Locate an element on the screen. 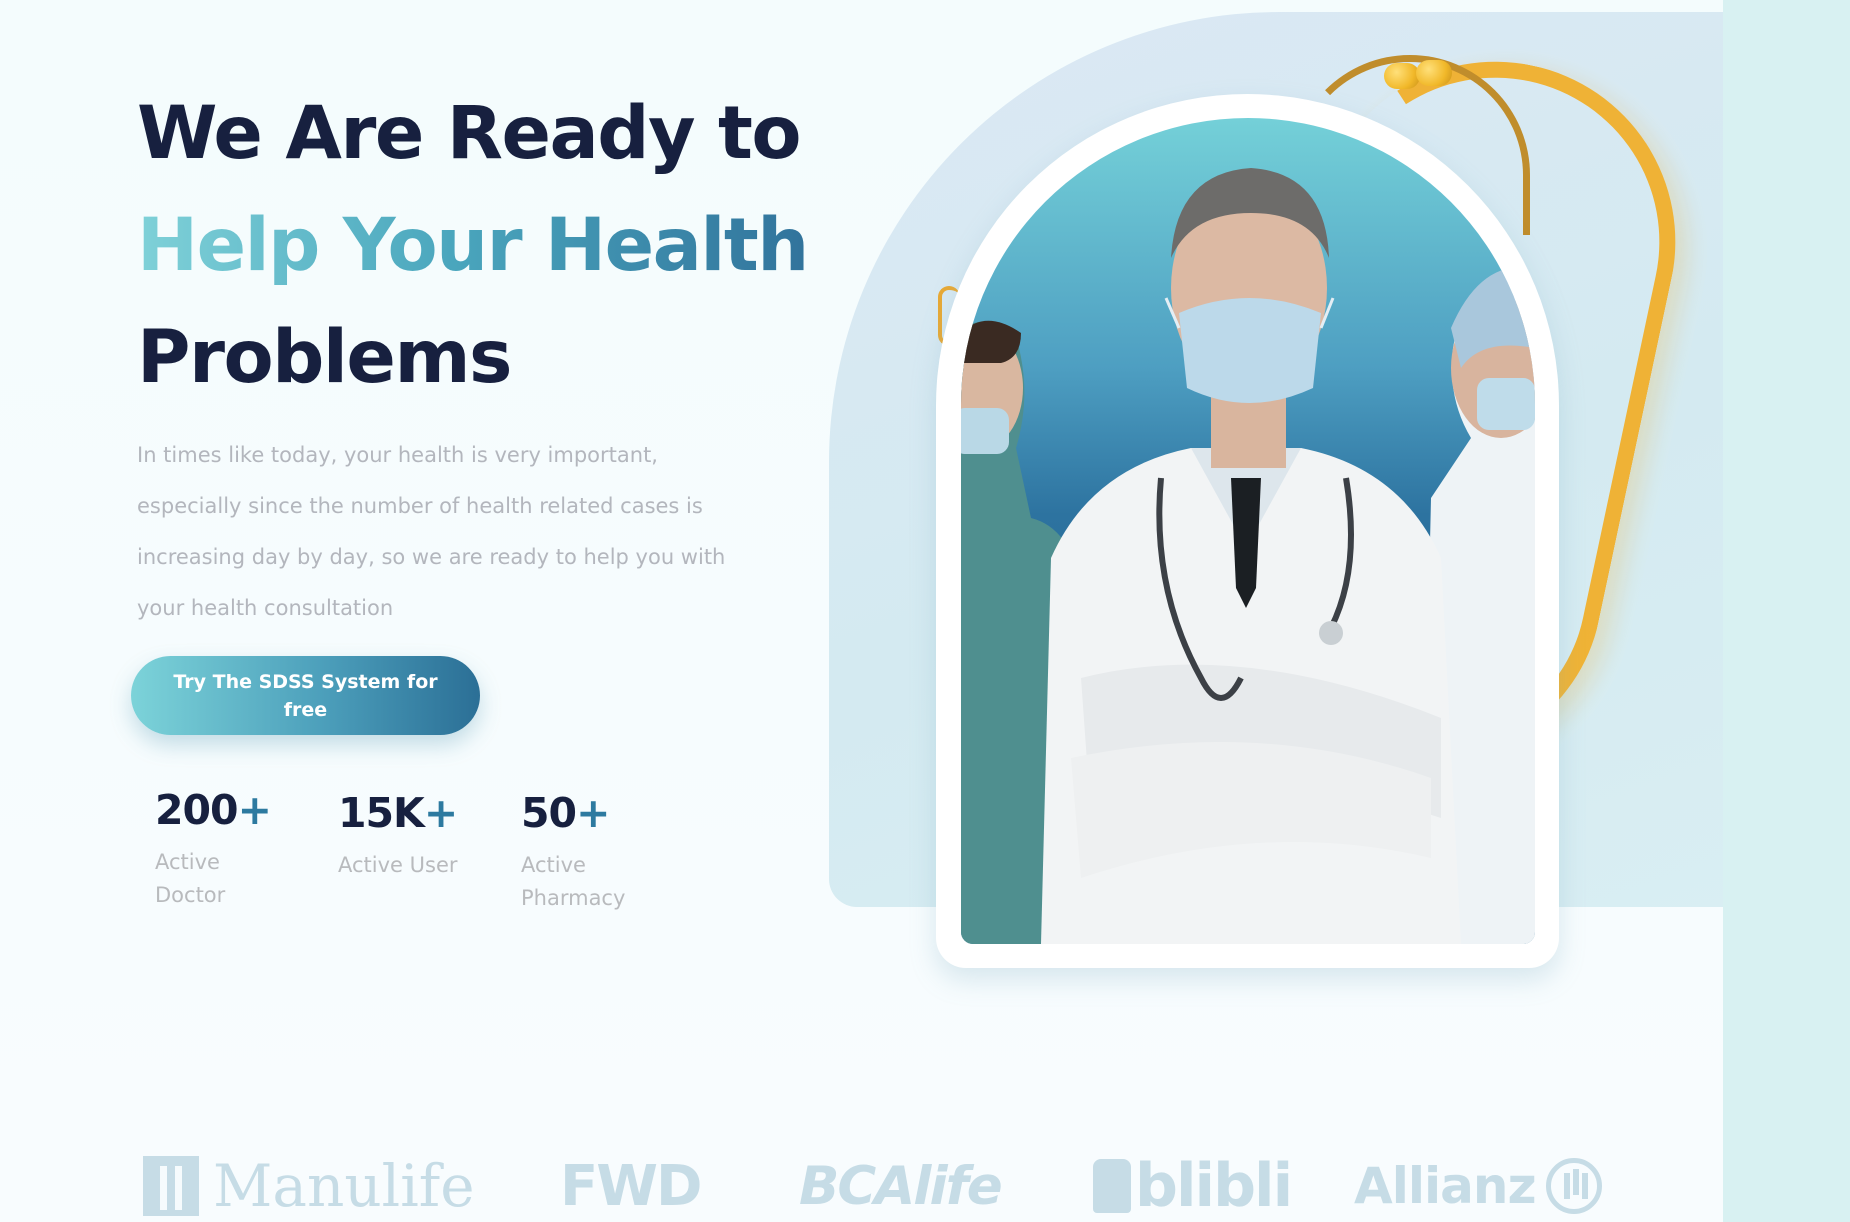 The height and width of the screenshot is (1222, 1850). partner-name: blibli is located at coordinates (1214, 1186).